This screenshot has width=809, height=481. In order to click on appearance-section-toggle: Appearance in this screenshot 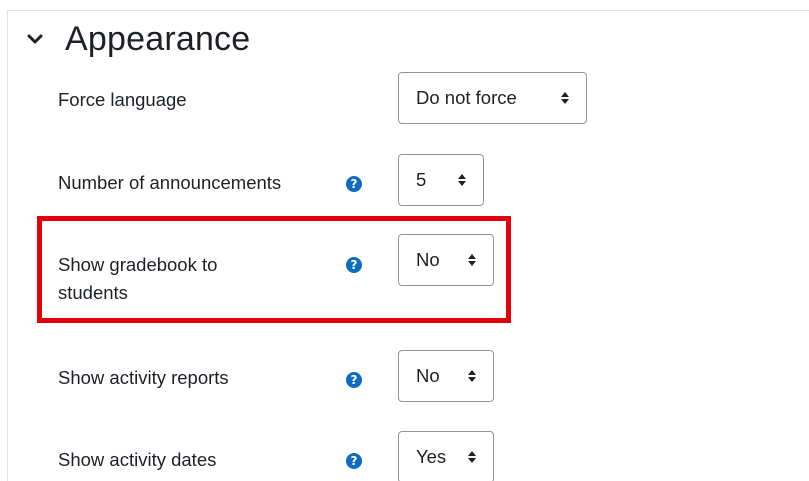, I will do `click(138, 39)`.